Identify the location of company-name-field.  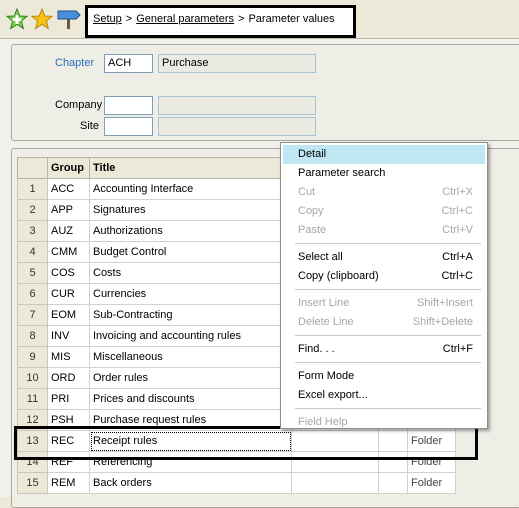
(237, 105).